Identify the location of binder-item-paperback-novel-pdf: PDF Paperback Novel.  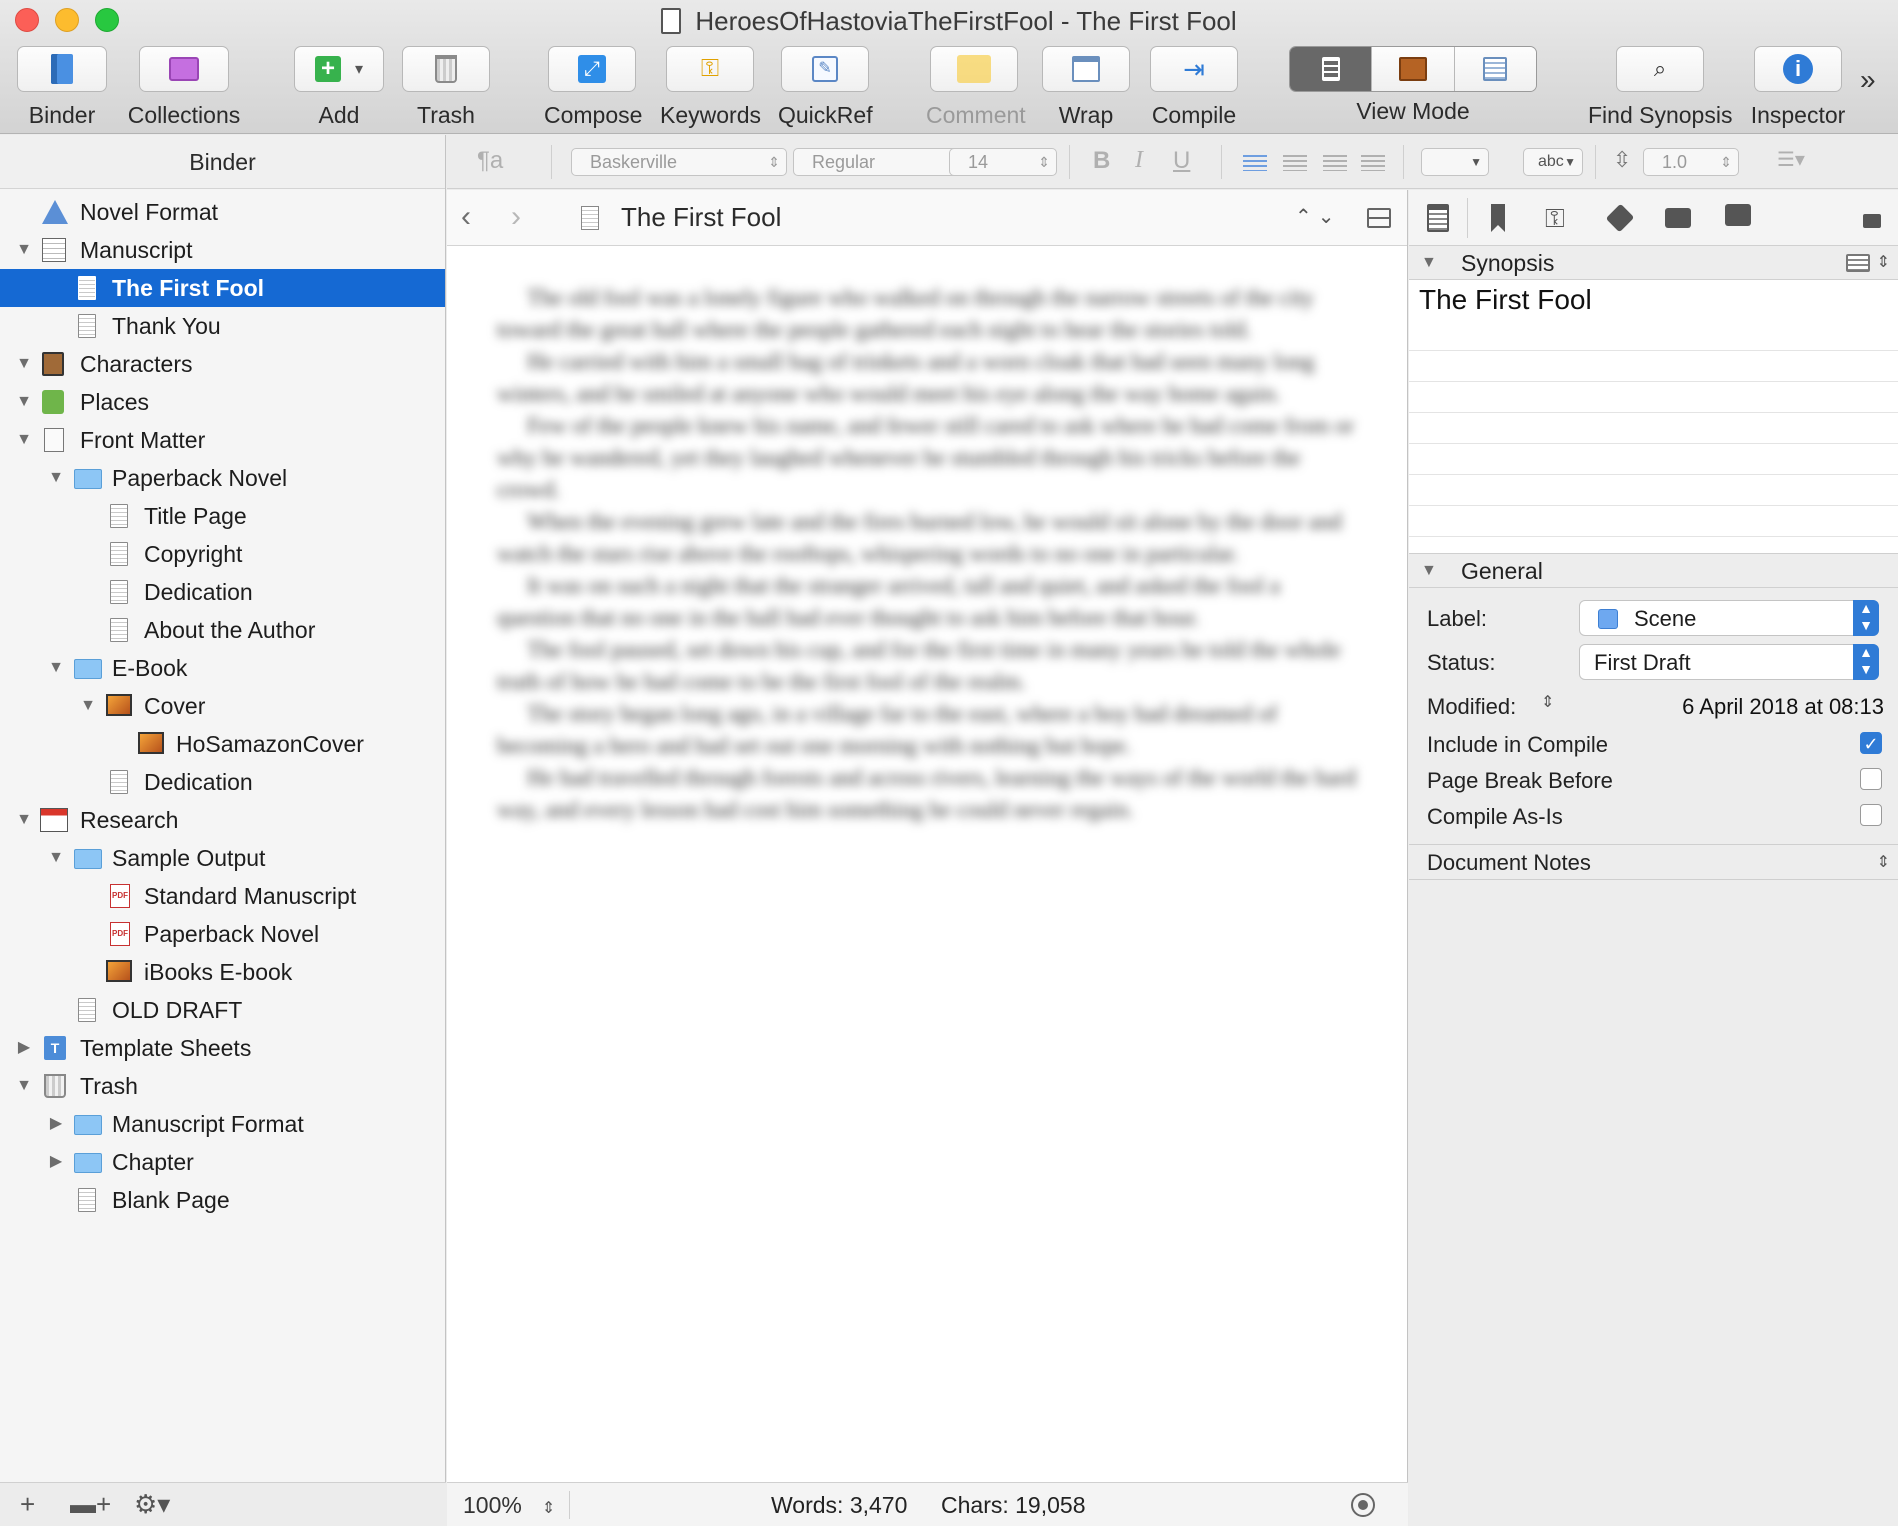
(222, 934).